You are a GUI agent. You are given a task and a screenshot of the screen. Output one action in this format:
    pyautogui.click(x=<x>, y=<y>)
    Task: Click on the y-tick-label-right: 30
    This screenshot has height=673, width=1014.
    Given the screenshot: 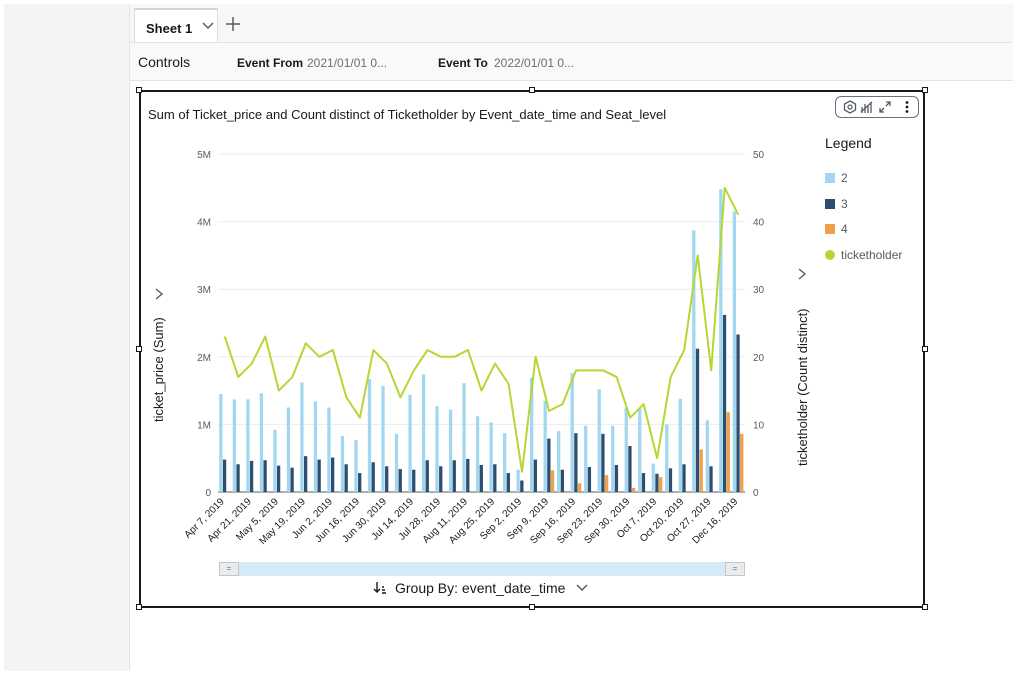 What is the action you would take?
    pyautogui.click(x=759, y=290)
    